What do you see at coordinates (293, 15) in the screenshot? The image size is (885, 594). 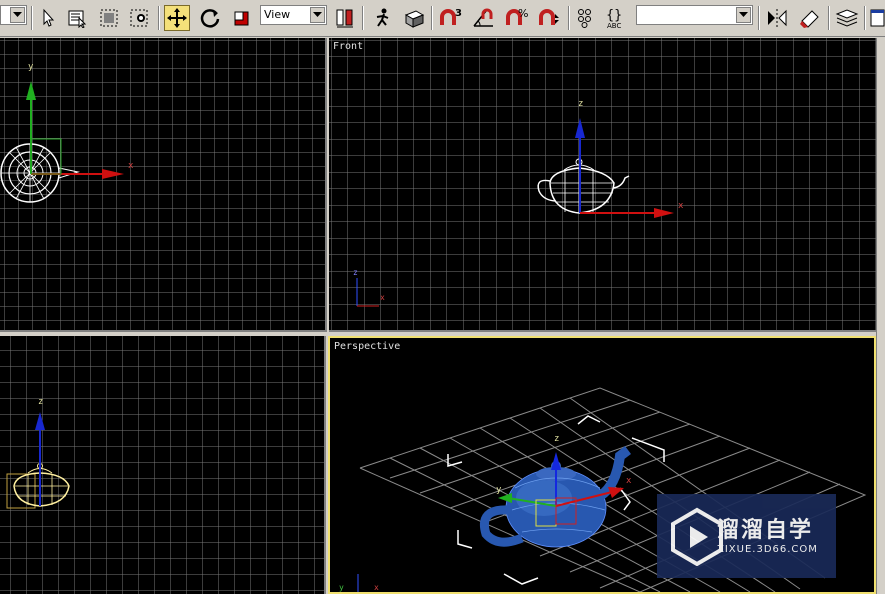 I see `reference-coordinate-system-dropdown: View` at bounding box center [293, 15].